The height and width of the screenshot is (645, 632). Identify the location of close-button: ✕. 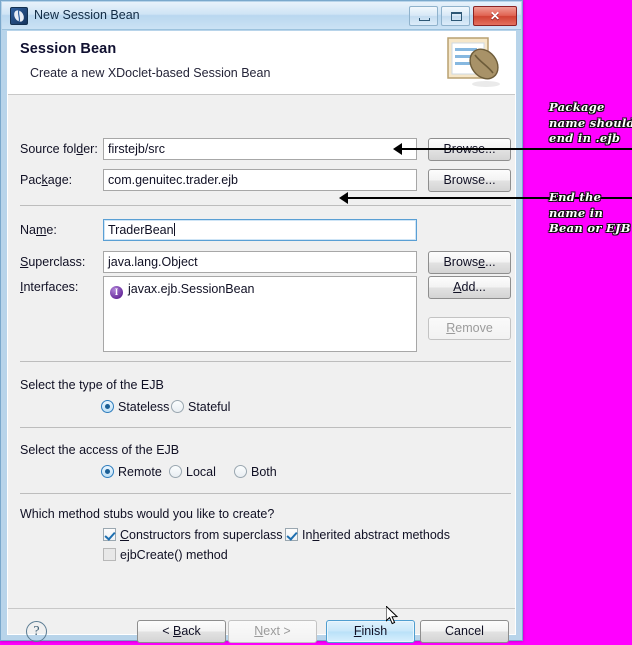
(495, 16).